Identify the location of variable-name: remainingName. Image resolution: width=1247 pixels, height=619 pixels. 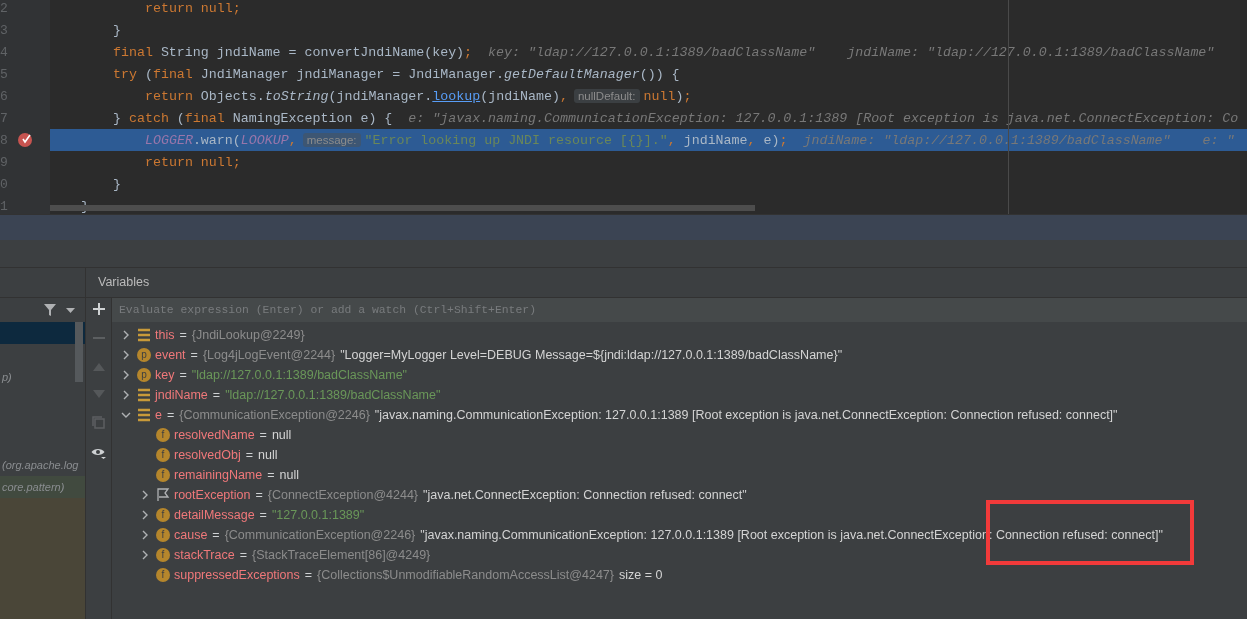
(218, 475).